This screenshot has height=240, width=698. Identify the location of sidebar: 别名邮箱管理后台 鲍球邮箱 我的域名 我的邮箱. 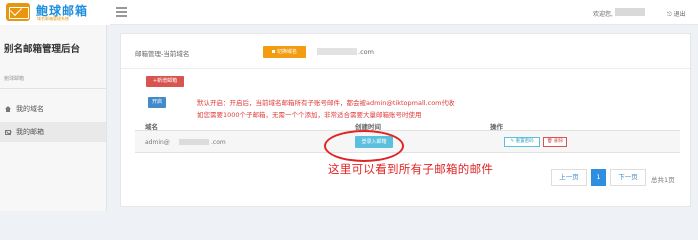
(53, 118).